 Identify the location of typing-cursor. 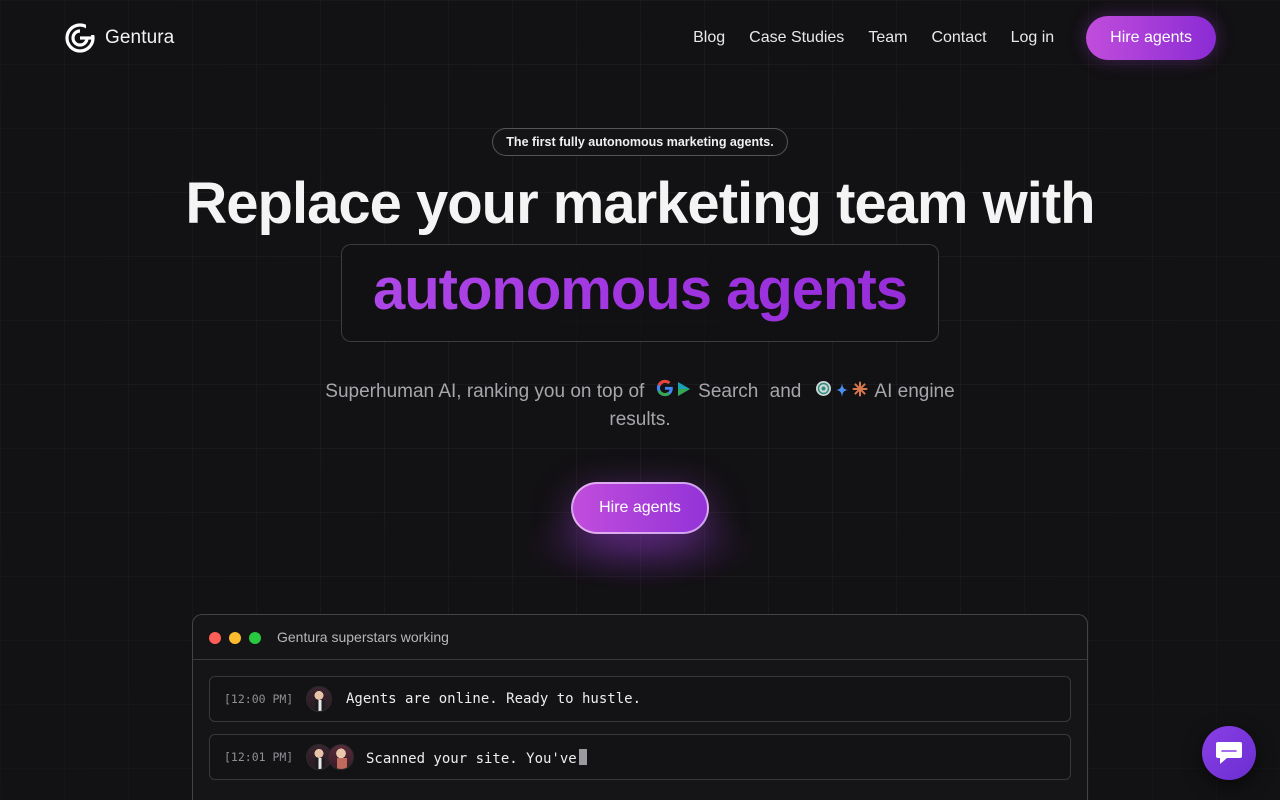
(582, 757).